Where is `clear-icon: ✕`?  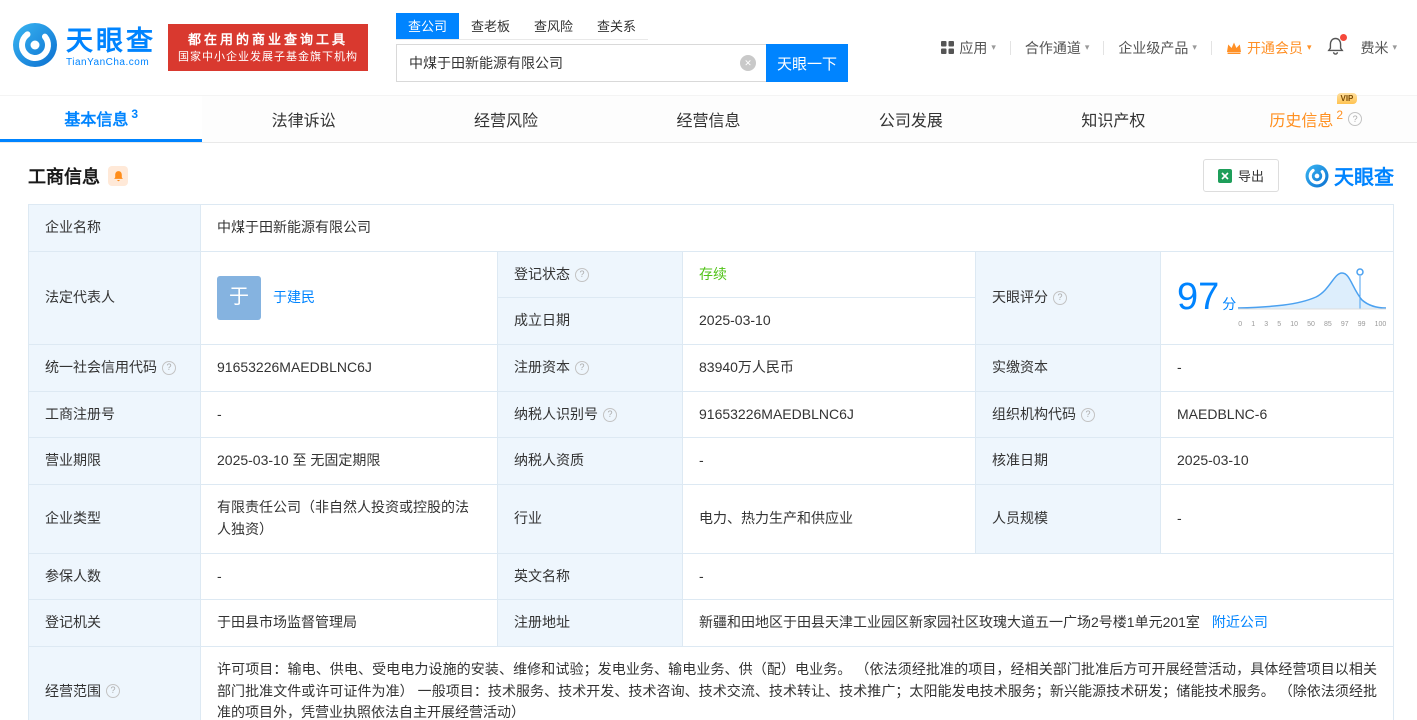 clear-icon: ✕ is located at coordinates (748, 63).